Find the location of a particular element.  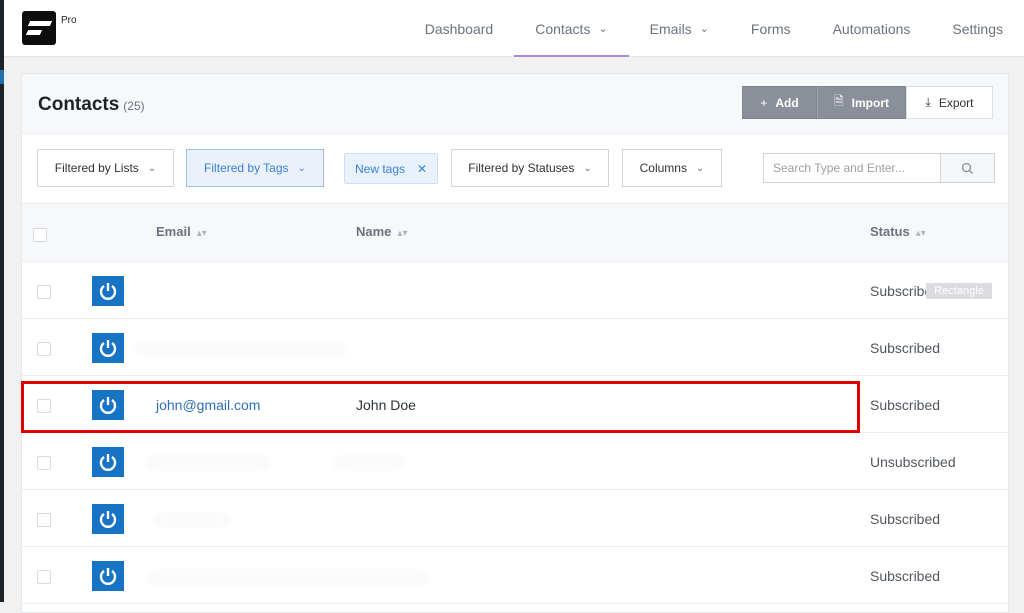

search-icon is located at coordinates (967, 168).